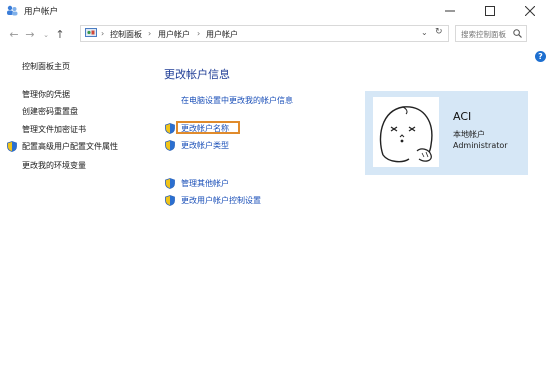  Describe the element at coordinates (222, 34) in the screenshot. I see `breadcrumb-user-accounts-current: 用户帐户` at that location.